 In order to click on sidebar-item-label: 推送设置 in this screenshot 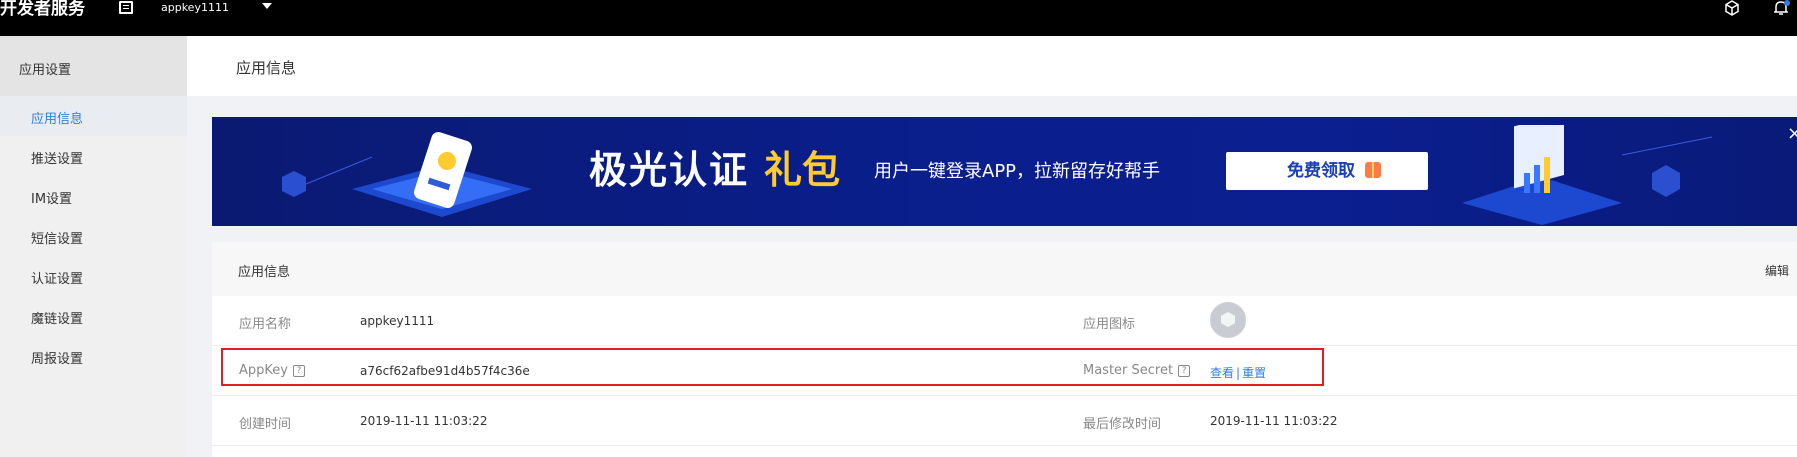, I will do `click(57, 159)`.